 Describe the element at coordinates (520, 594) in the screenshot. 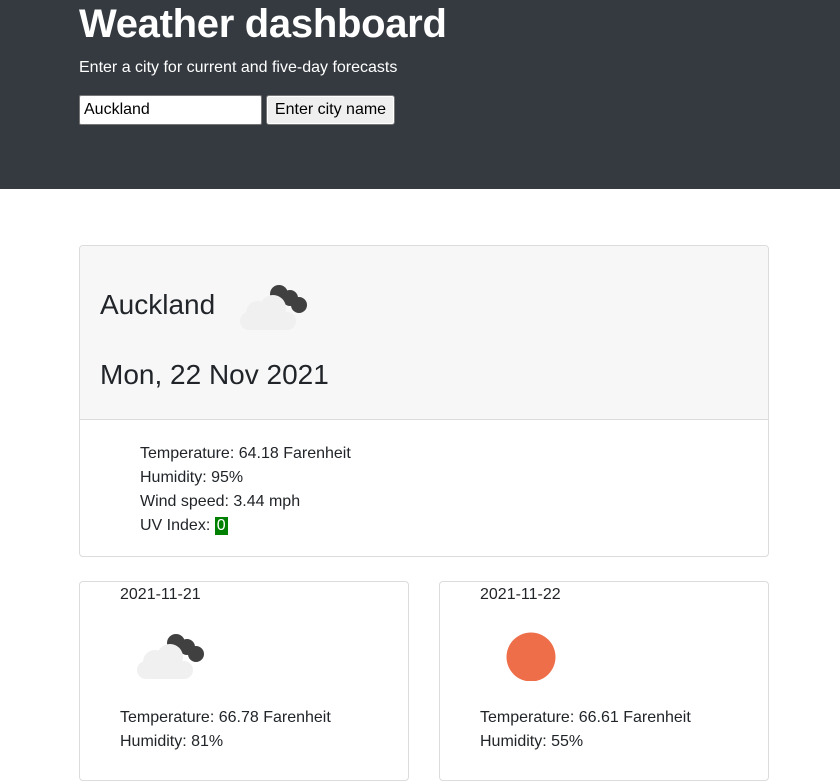

I see `forecast-date: 2021-11-22` at that location.